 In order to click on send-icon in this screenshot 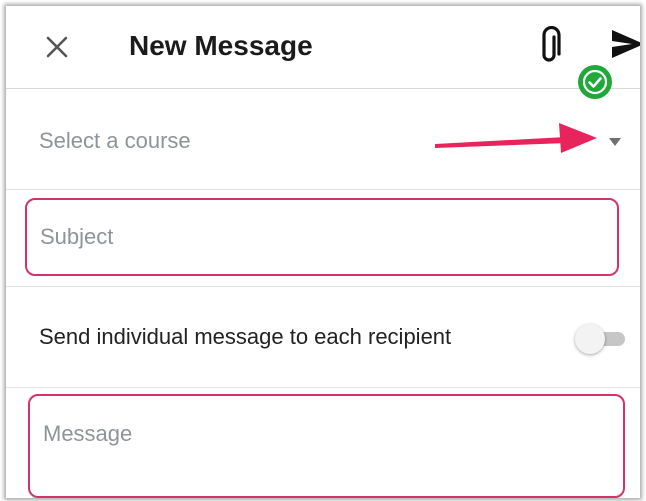, I will do `click(626, 44)`.